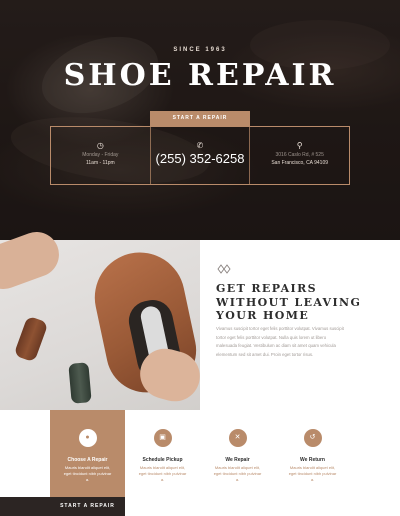 The height and width of the screenshot is (516, 400). I want to click on address-city: San Francisco, CA 94109, so click(300, 163).